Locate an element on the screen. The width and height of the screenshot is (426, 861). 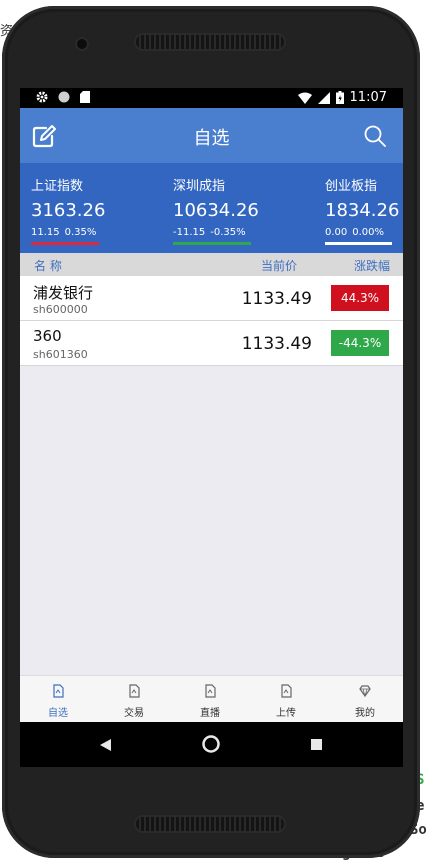
index-value: 3163.26 is located at coordinates (68, 210).